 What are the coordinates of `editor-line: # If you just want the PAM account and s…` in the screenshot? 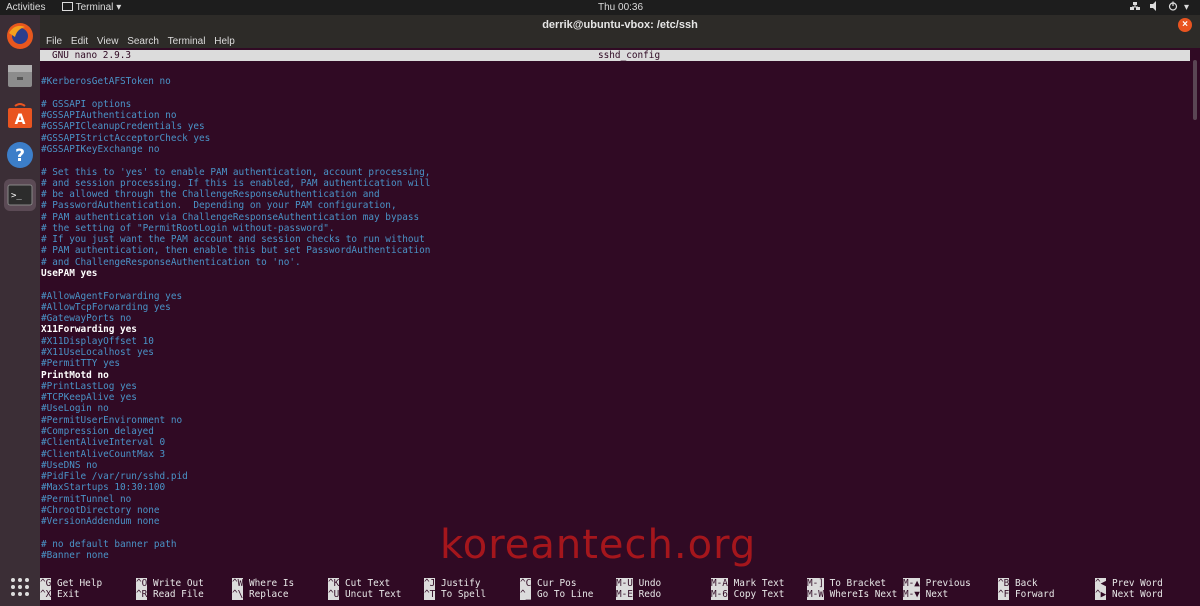 It's located at (233, 240).